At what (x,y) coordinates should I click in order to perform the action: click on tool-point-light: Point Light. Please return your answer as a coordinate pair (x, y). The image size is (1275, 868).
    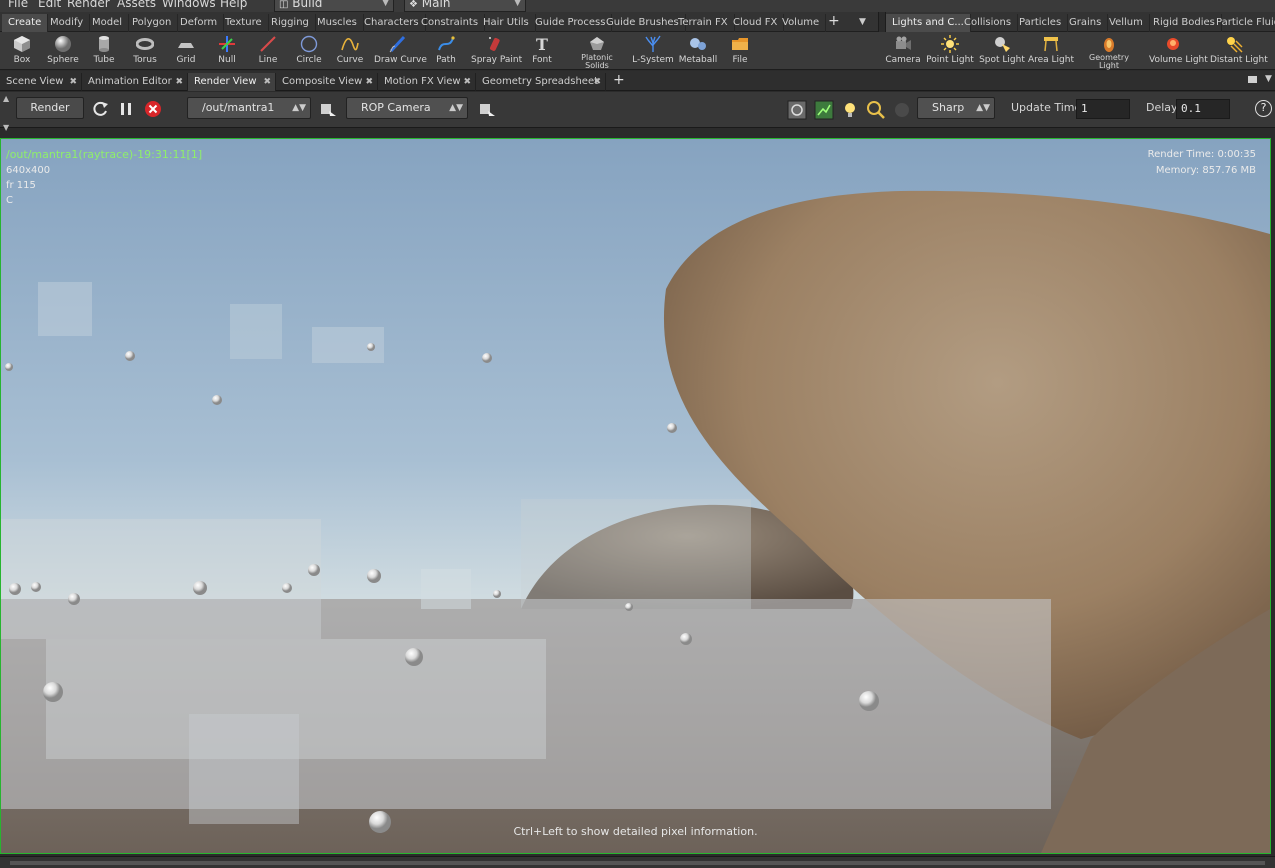
    Looking at the image, I should click on (950, 51).